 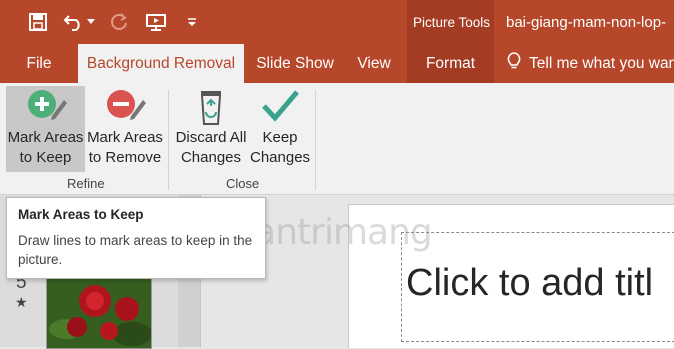 I want to click on checkmark-icon, so click(x=280, y=106).